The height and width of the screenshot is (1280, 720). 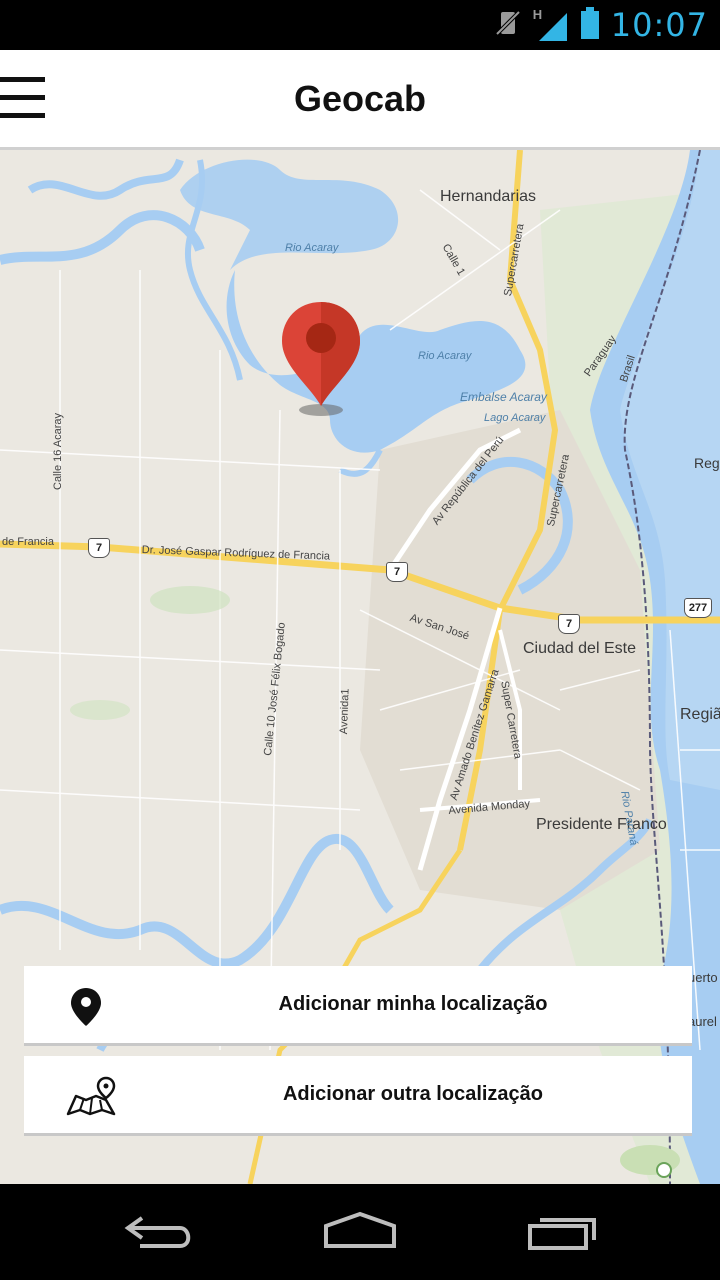 What do you see at coordinates (488, 196) in the screenshot?
I see `city-label-hernandarias: Hernandarias` at bounding box center [488, 196].